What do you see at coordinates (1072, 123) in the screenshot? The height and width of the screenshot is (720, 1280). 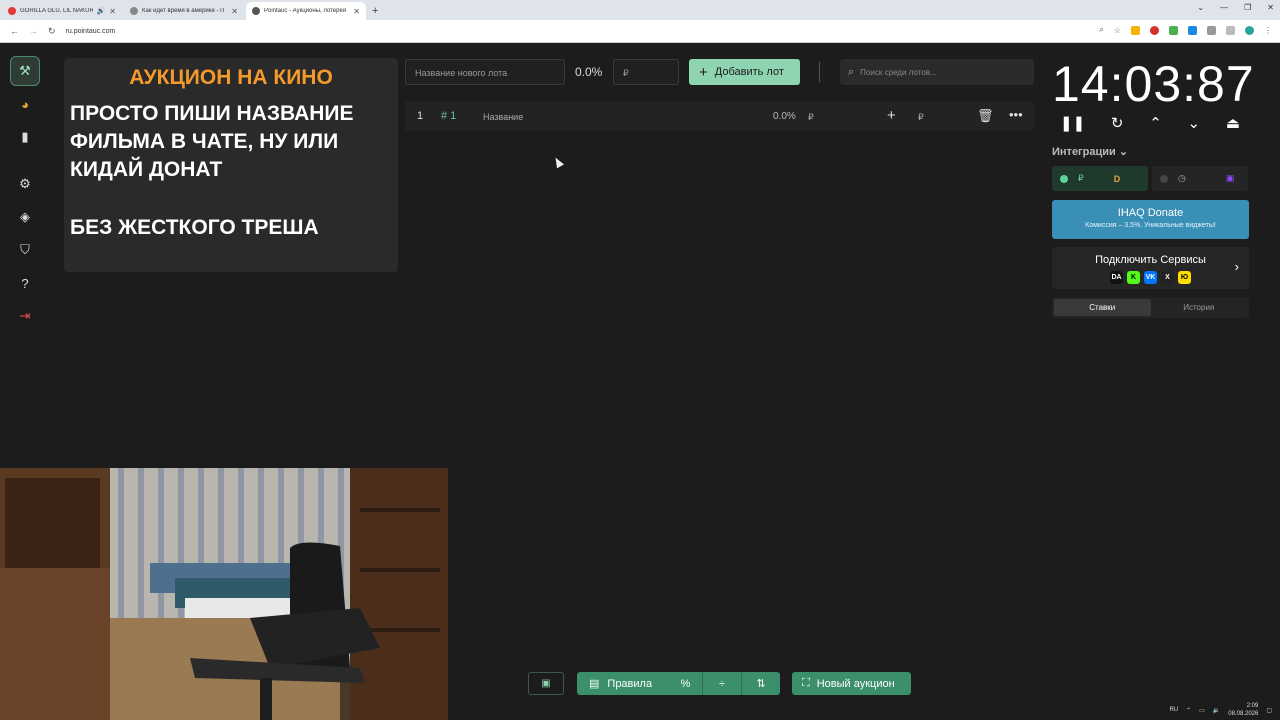 I see `pause-icon: ❚❚` at bounding box center [1072, 123].